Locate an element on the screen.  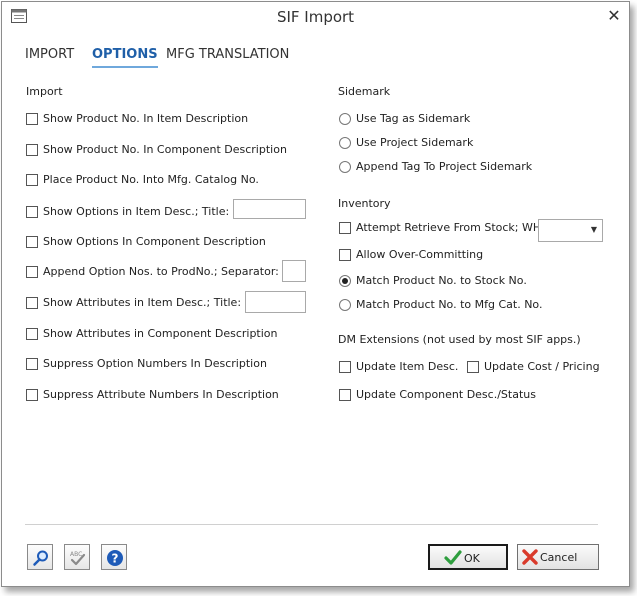
radio-button-selected is located at coordinates (345, 281).